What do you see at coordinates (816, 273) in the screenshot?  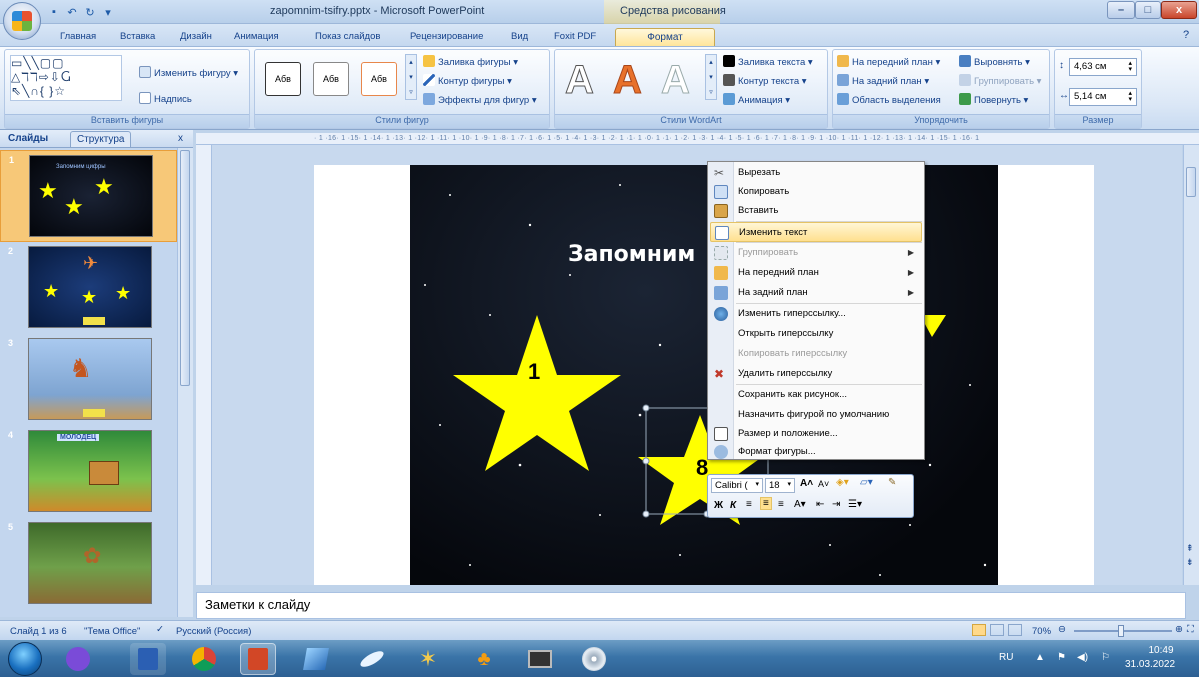 I see `menu-item-bring-front: На передний план ▶` at bounding box center [816, 273].